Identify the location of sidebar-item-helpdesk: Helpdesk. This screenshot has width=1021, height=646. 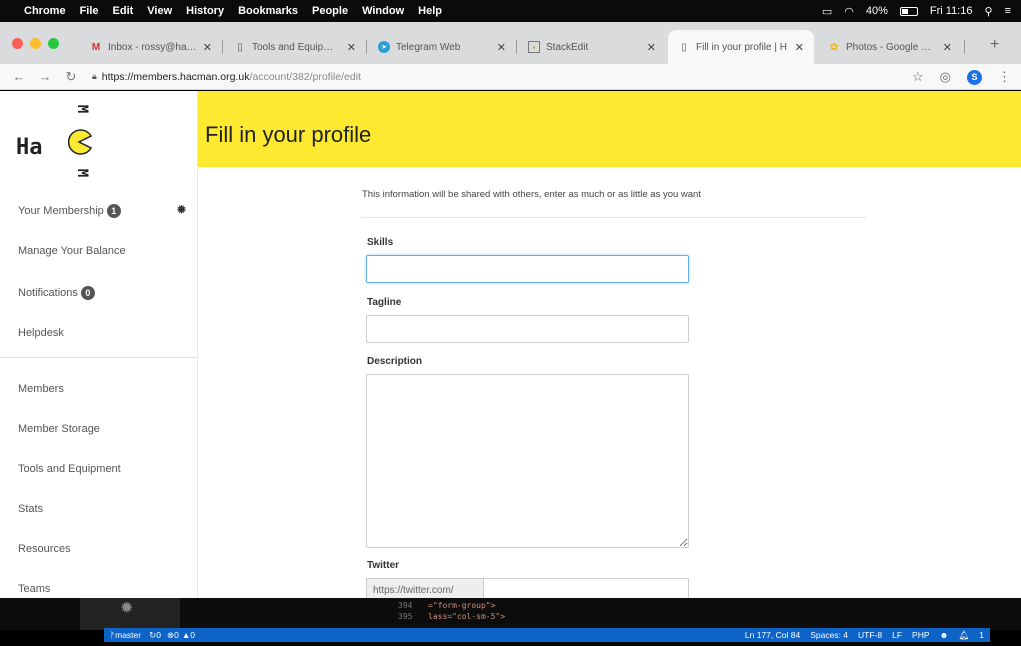
(41, 333).